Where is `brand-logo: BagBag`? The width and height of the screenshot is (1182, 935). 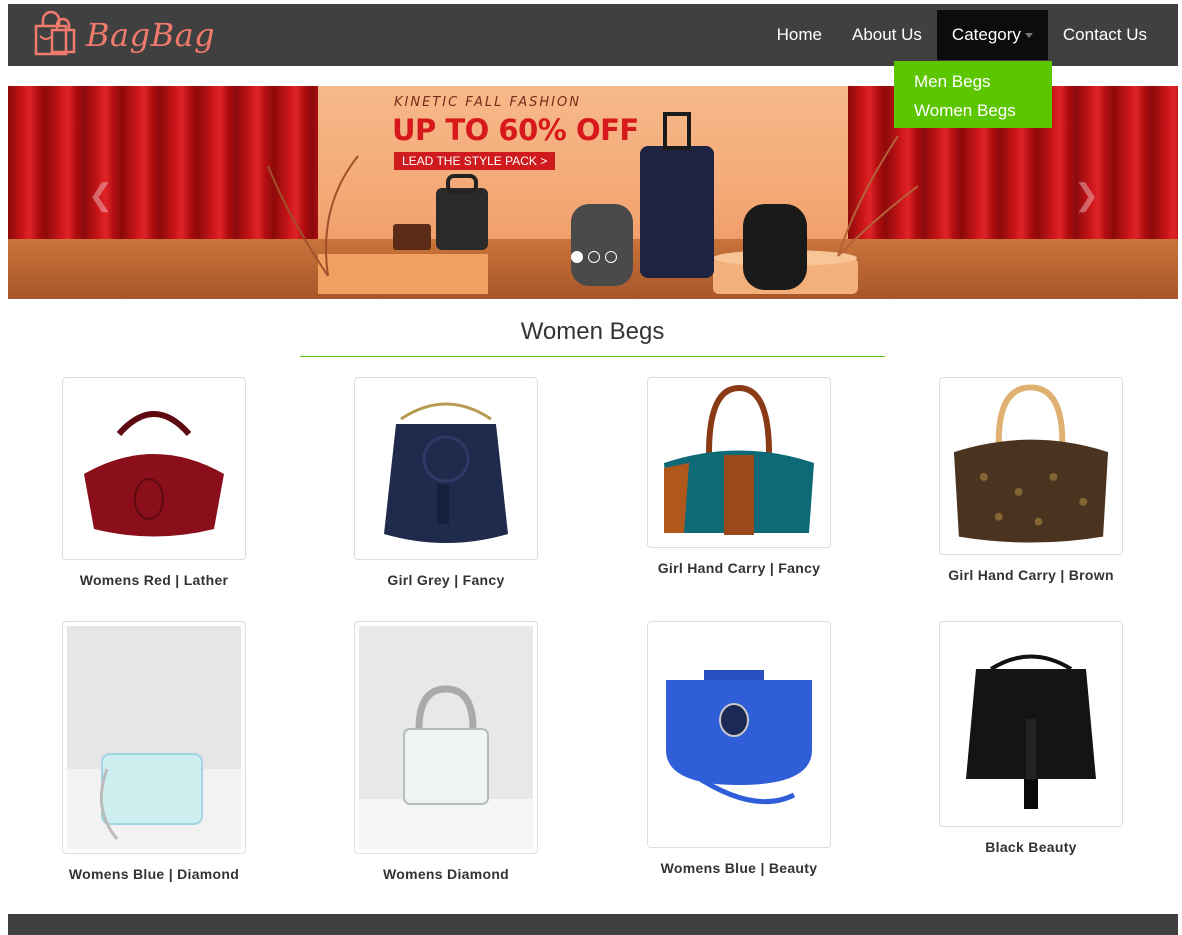 brand-logo: BagBag is located at coordinates (124, 35).